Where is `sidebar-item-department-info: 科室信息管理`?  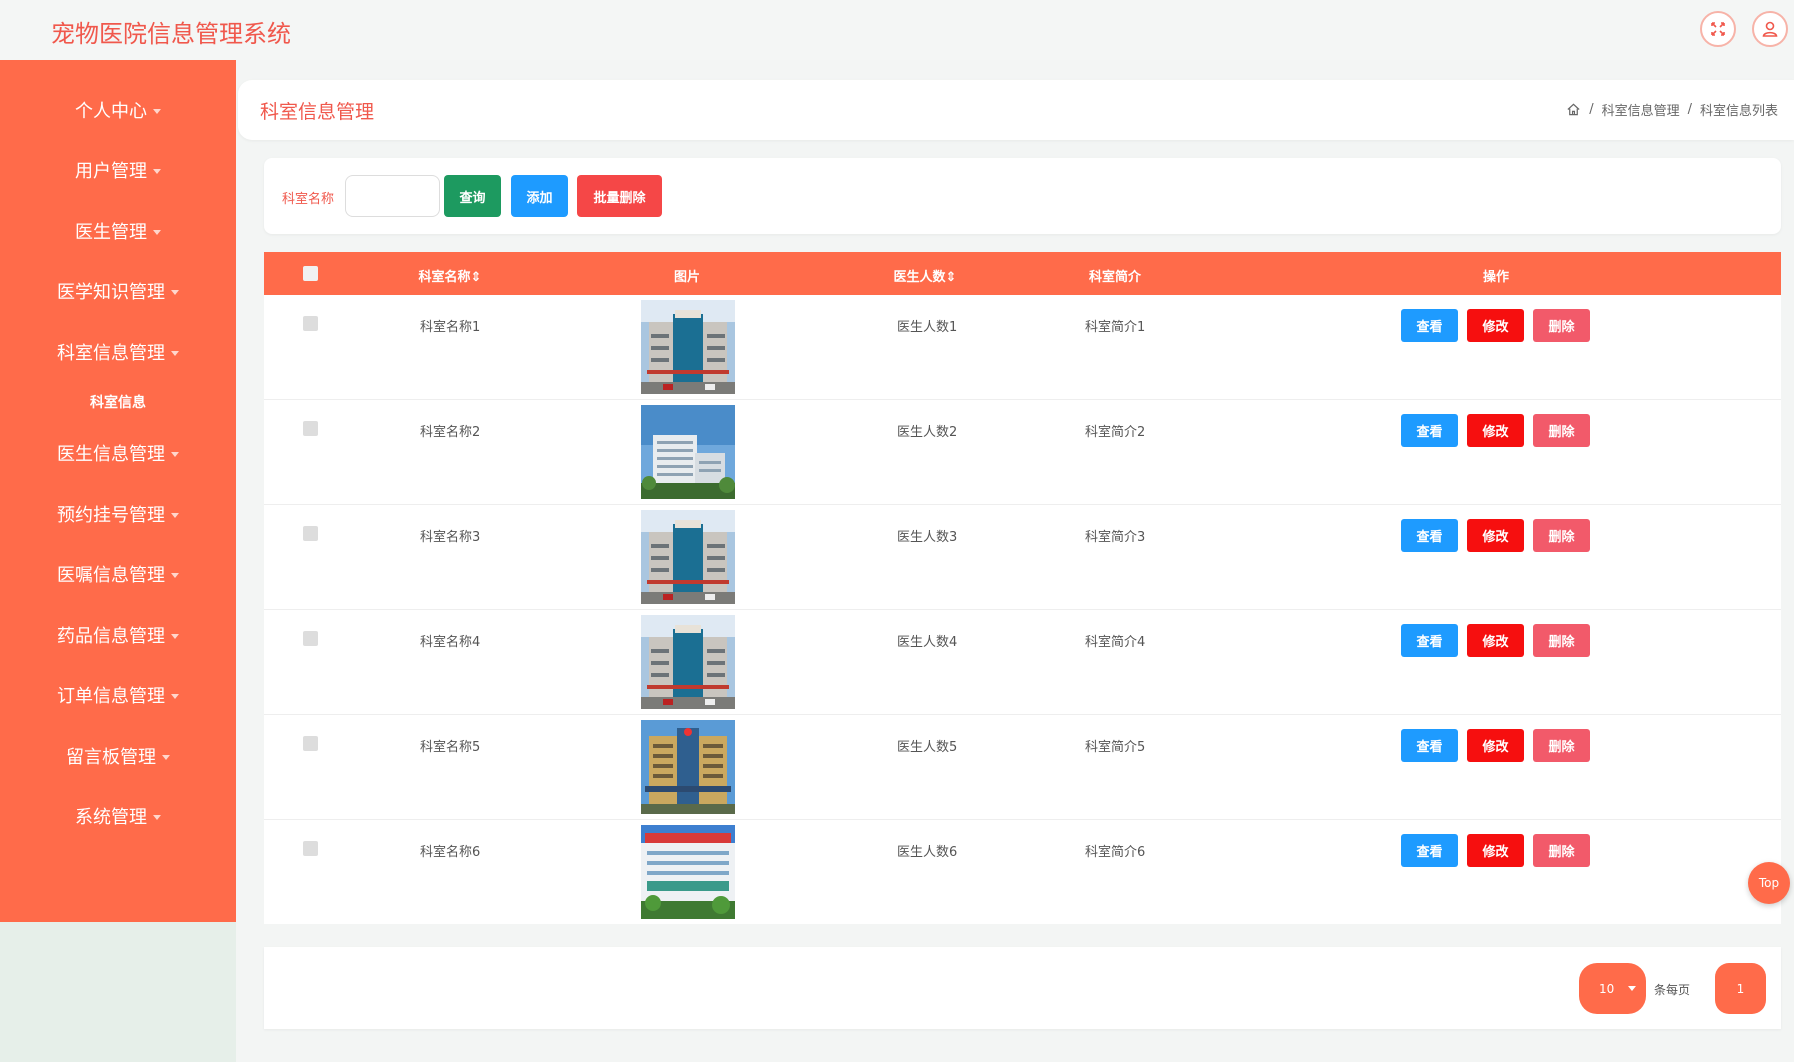 sidebar-item-department-info: 科室信息管理 is located at coordinates (118, 352).